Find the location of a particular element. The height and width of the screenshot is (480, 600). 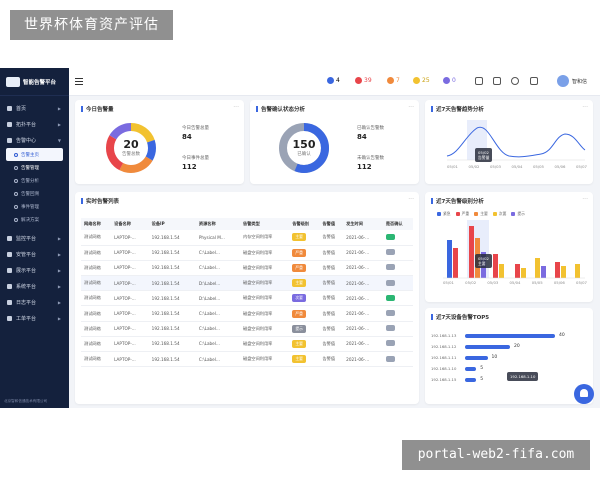

legend-item: 次要 is located at coordinates (499, 214).